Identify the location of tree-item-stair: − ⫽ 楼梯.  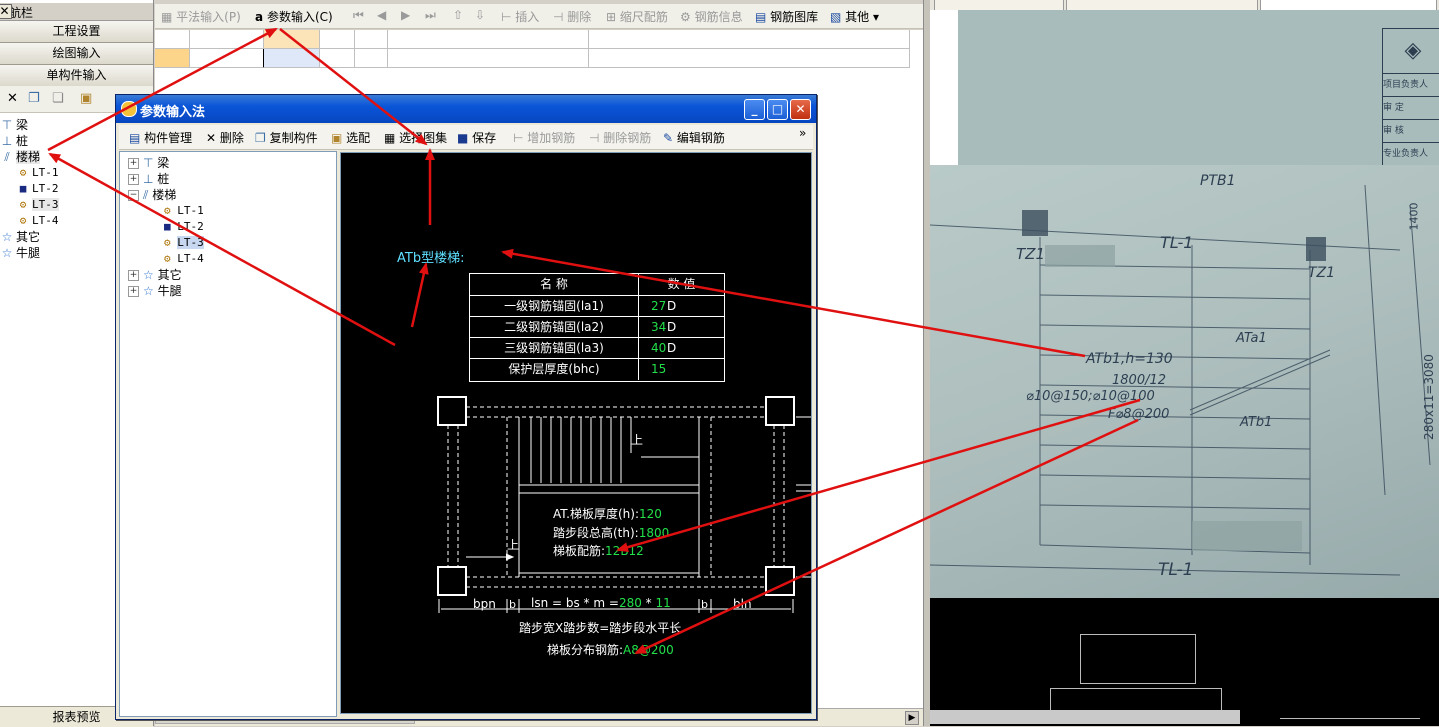
(152, 195).